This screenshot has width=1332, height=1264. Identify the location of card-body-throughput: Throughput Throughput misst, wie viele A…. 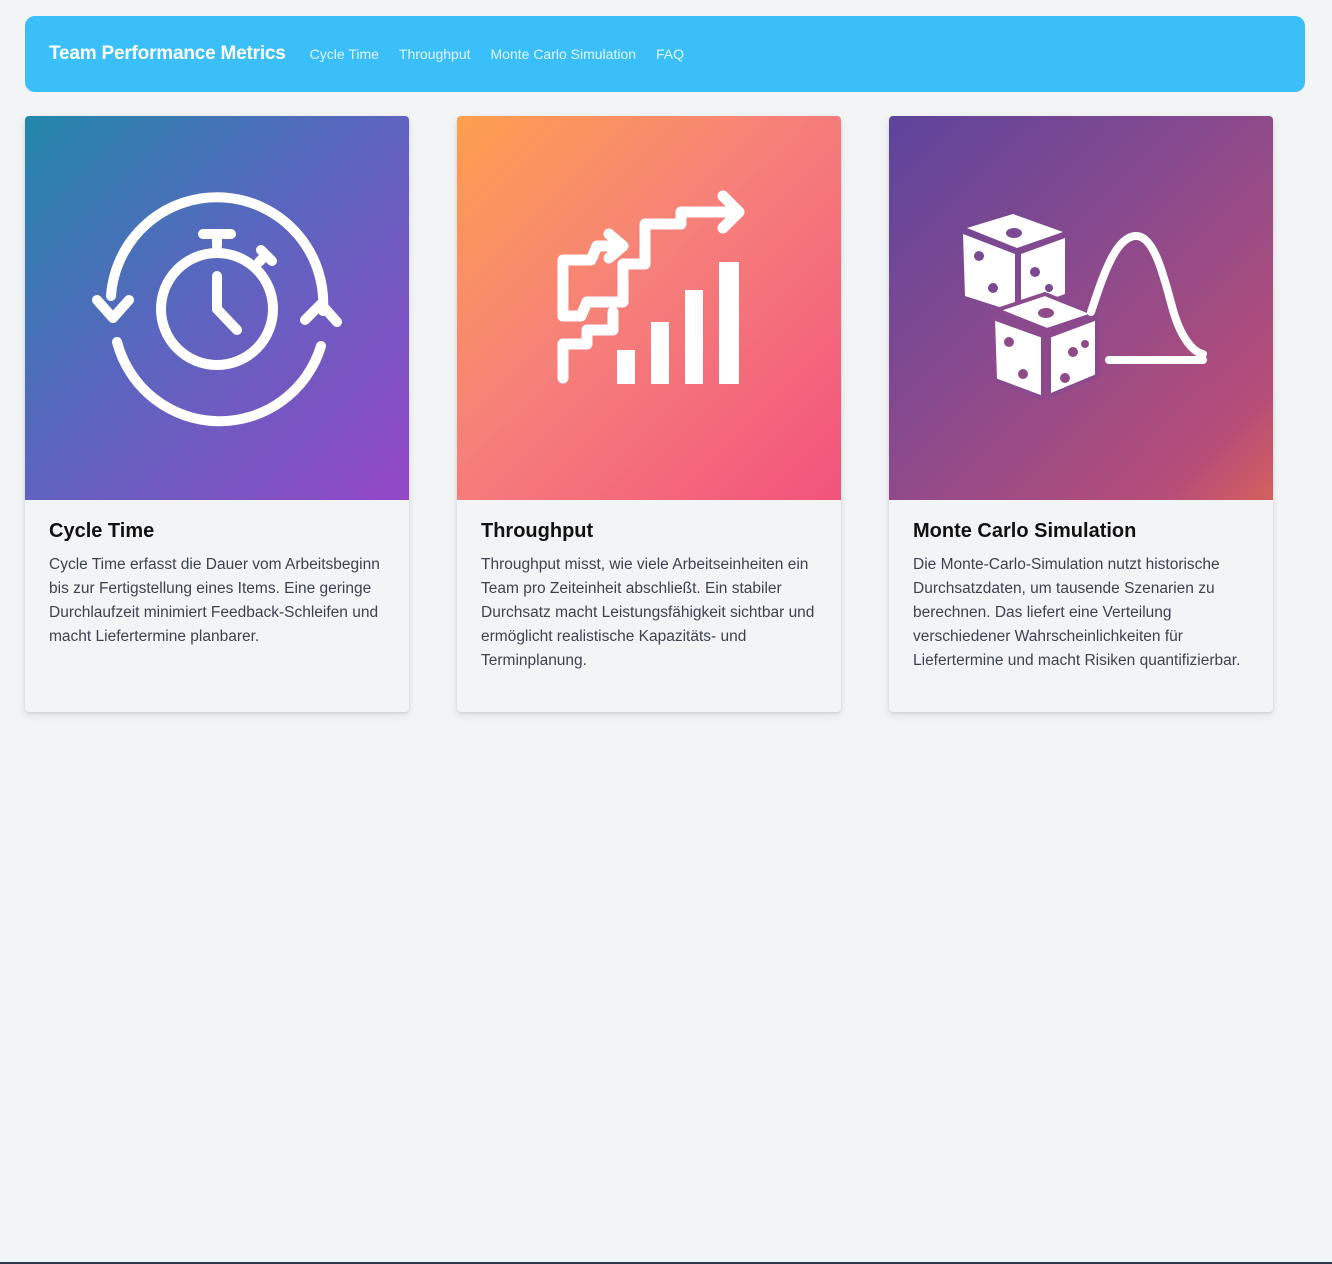
(649, 586).